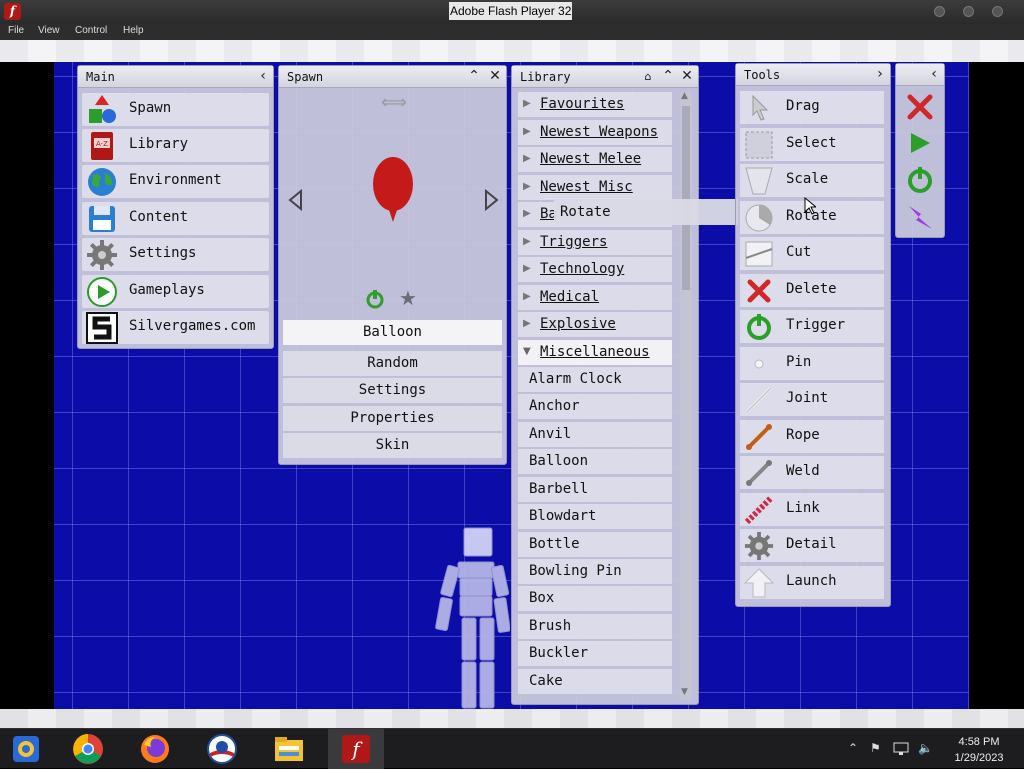 This screenshot has height=769, width=1024. Describe the element at coordinates (812, 363) in the screenshot. I see `tool-pin: Pin` at that location.